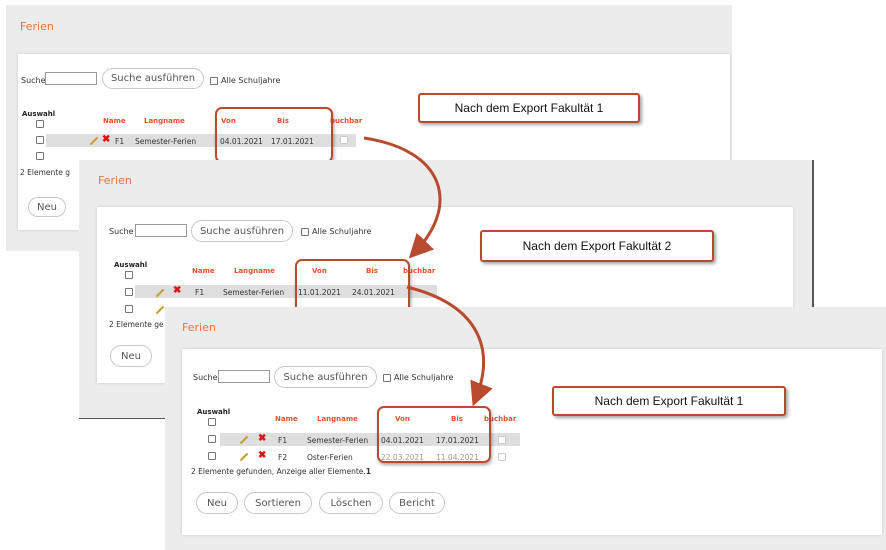 This screenshot has width=886, height=550. What do you see at coordinates (136, 324) in the screenshot?
I see `result-count: 2 Elemente ge` at bounding box center [136, 324].